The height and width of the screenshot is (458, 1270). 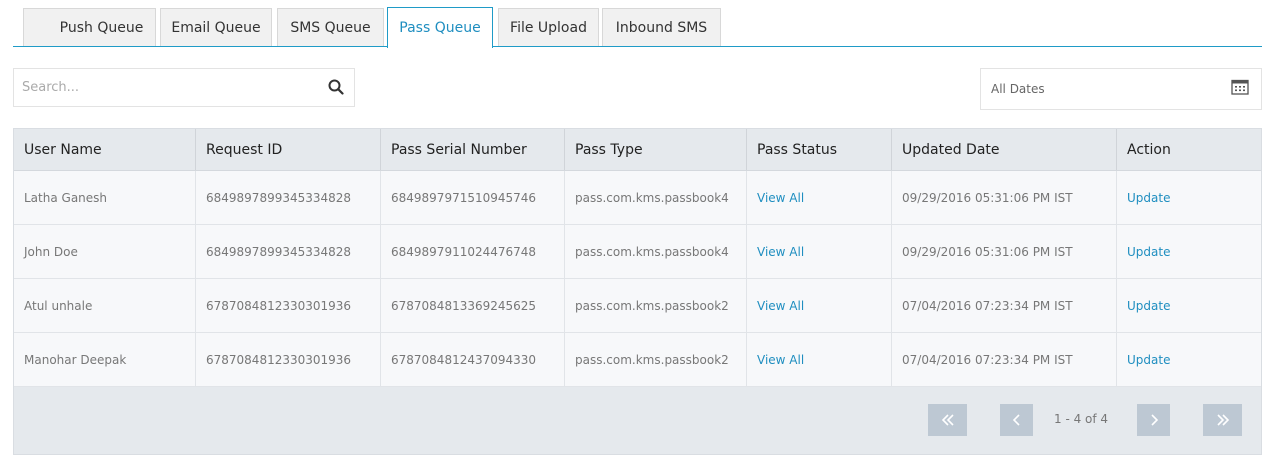 What do you see at coordinates (473, 359) in the screenshot?
I see `cell-serial-number: 6787084812437094330` at bounding box center [473, 359].